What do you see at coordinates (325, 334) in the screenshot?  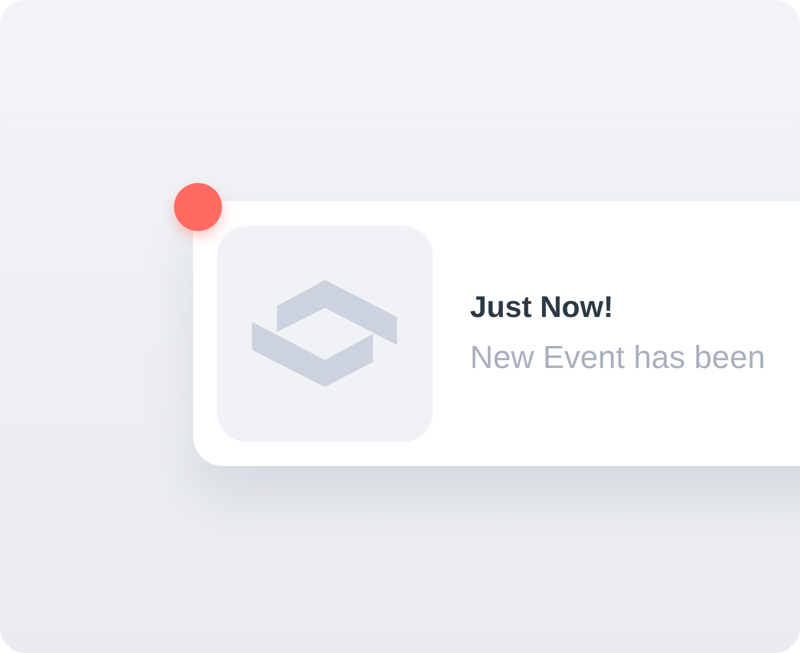 I see `logo-icon` at bounding box center [325, 334].